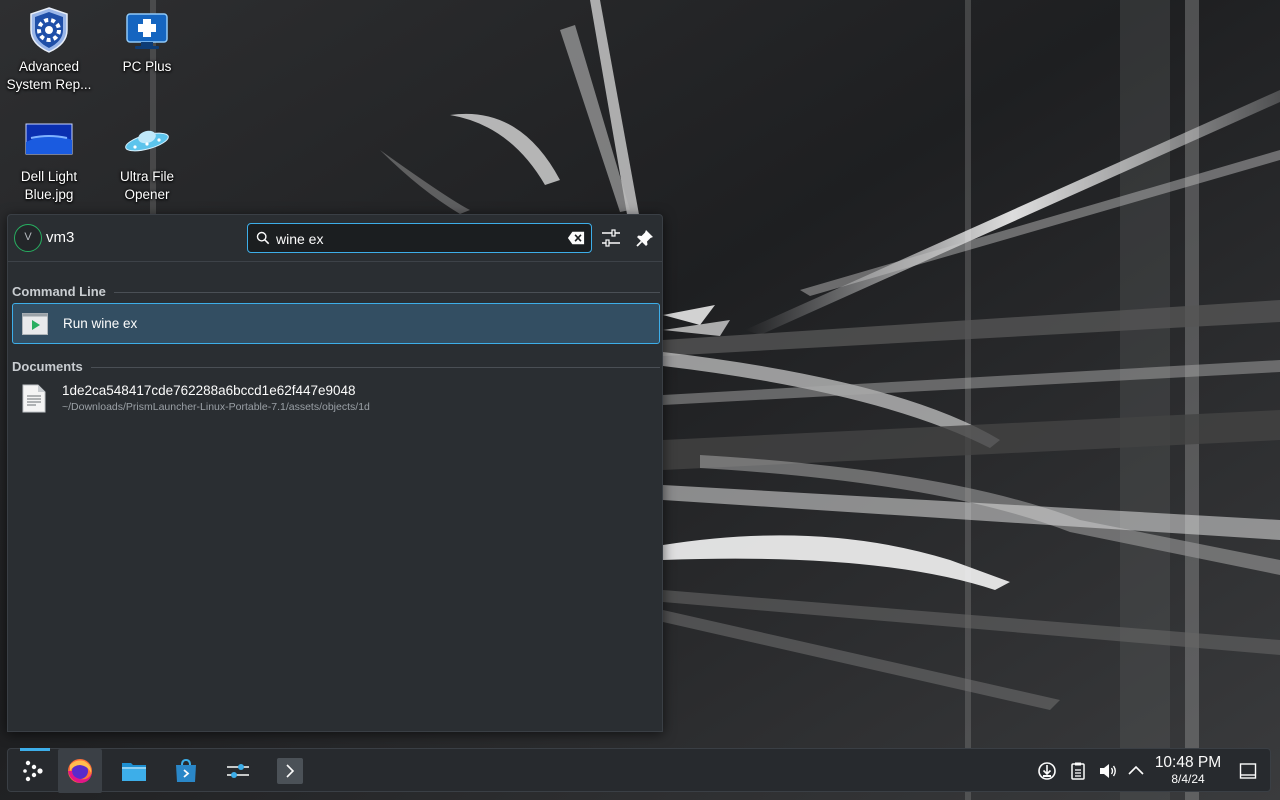 The width and height of the screenshot is (1280, 800). What do you see at coordinates (34, 398) in the screenshot?
I see `text-document-icon` at bounding box center [34, 398].